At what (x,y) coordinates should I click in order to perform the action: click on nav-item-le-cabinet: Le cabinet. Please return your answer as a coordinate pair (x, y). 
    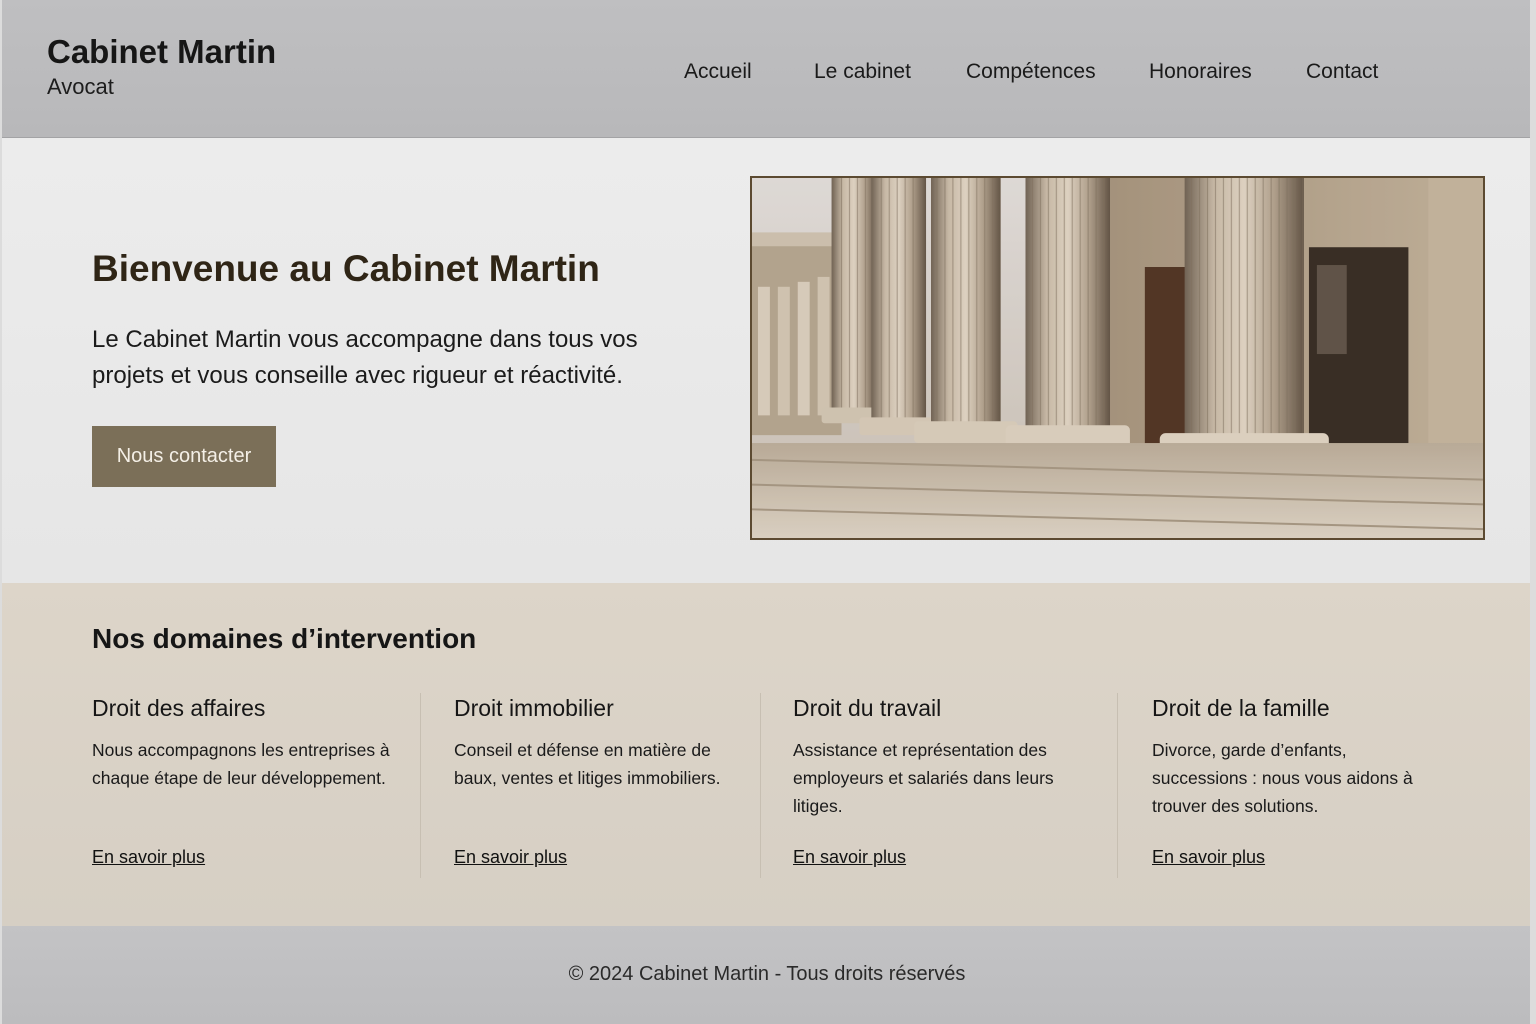
    Looking at the image, I should click on (862, 72).